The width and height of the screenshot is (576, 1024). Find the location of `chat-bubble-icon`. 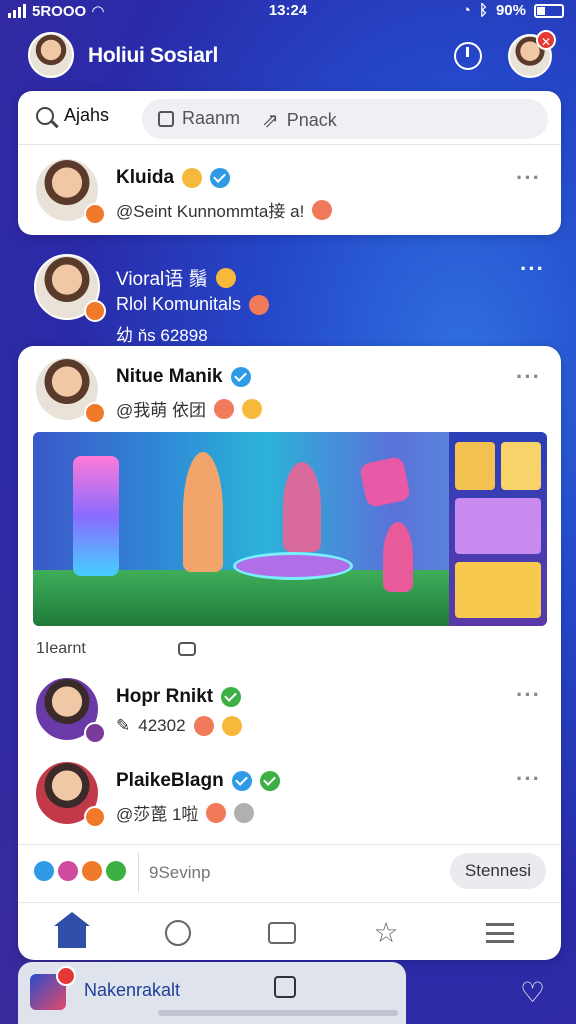

chat-bubble-icon is located at coordinates (178, 933).